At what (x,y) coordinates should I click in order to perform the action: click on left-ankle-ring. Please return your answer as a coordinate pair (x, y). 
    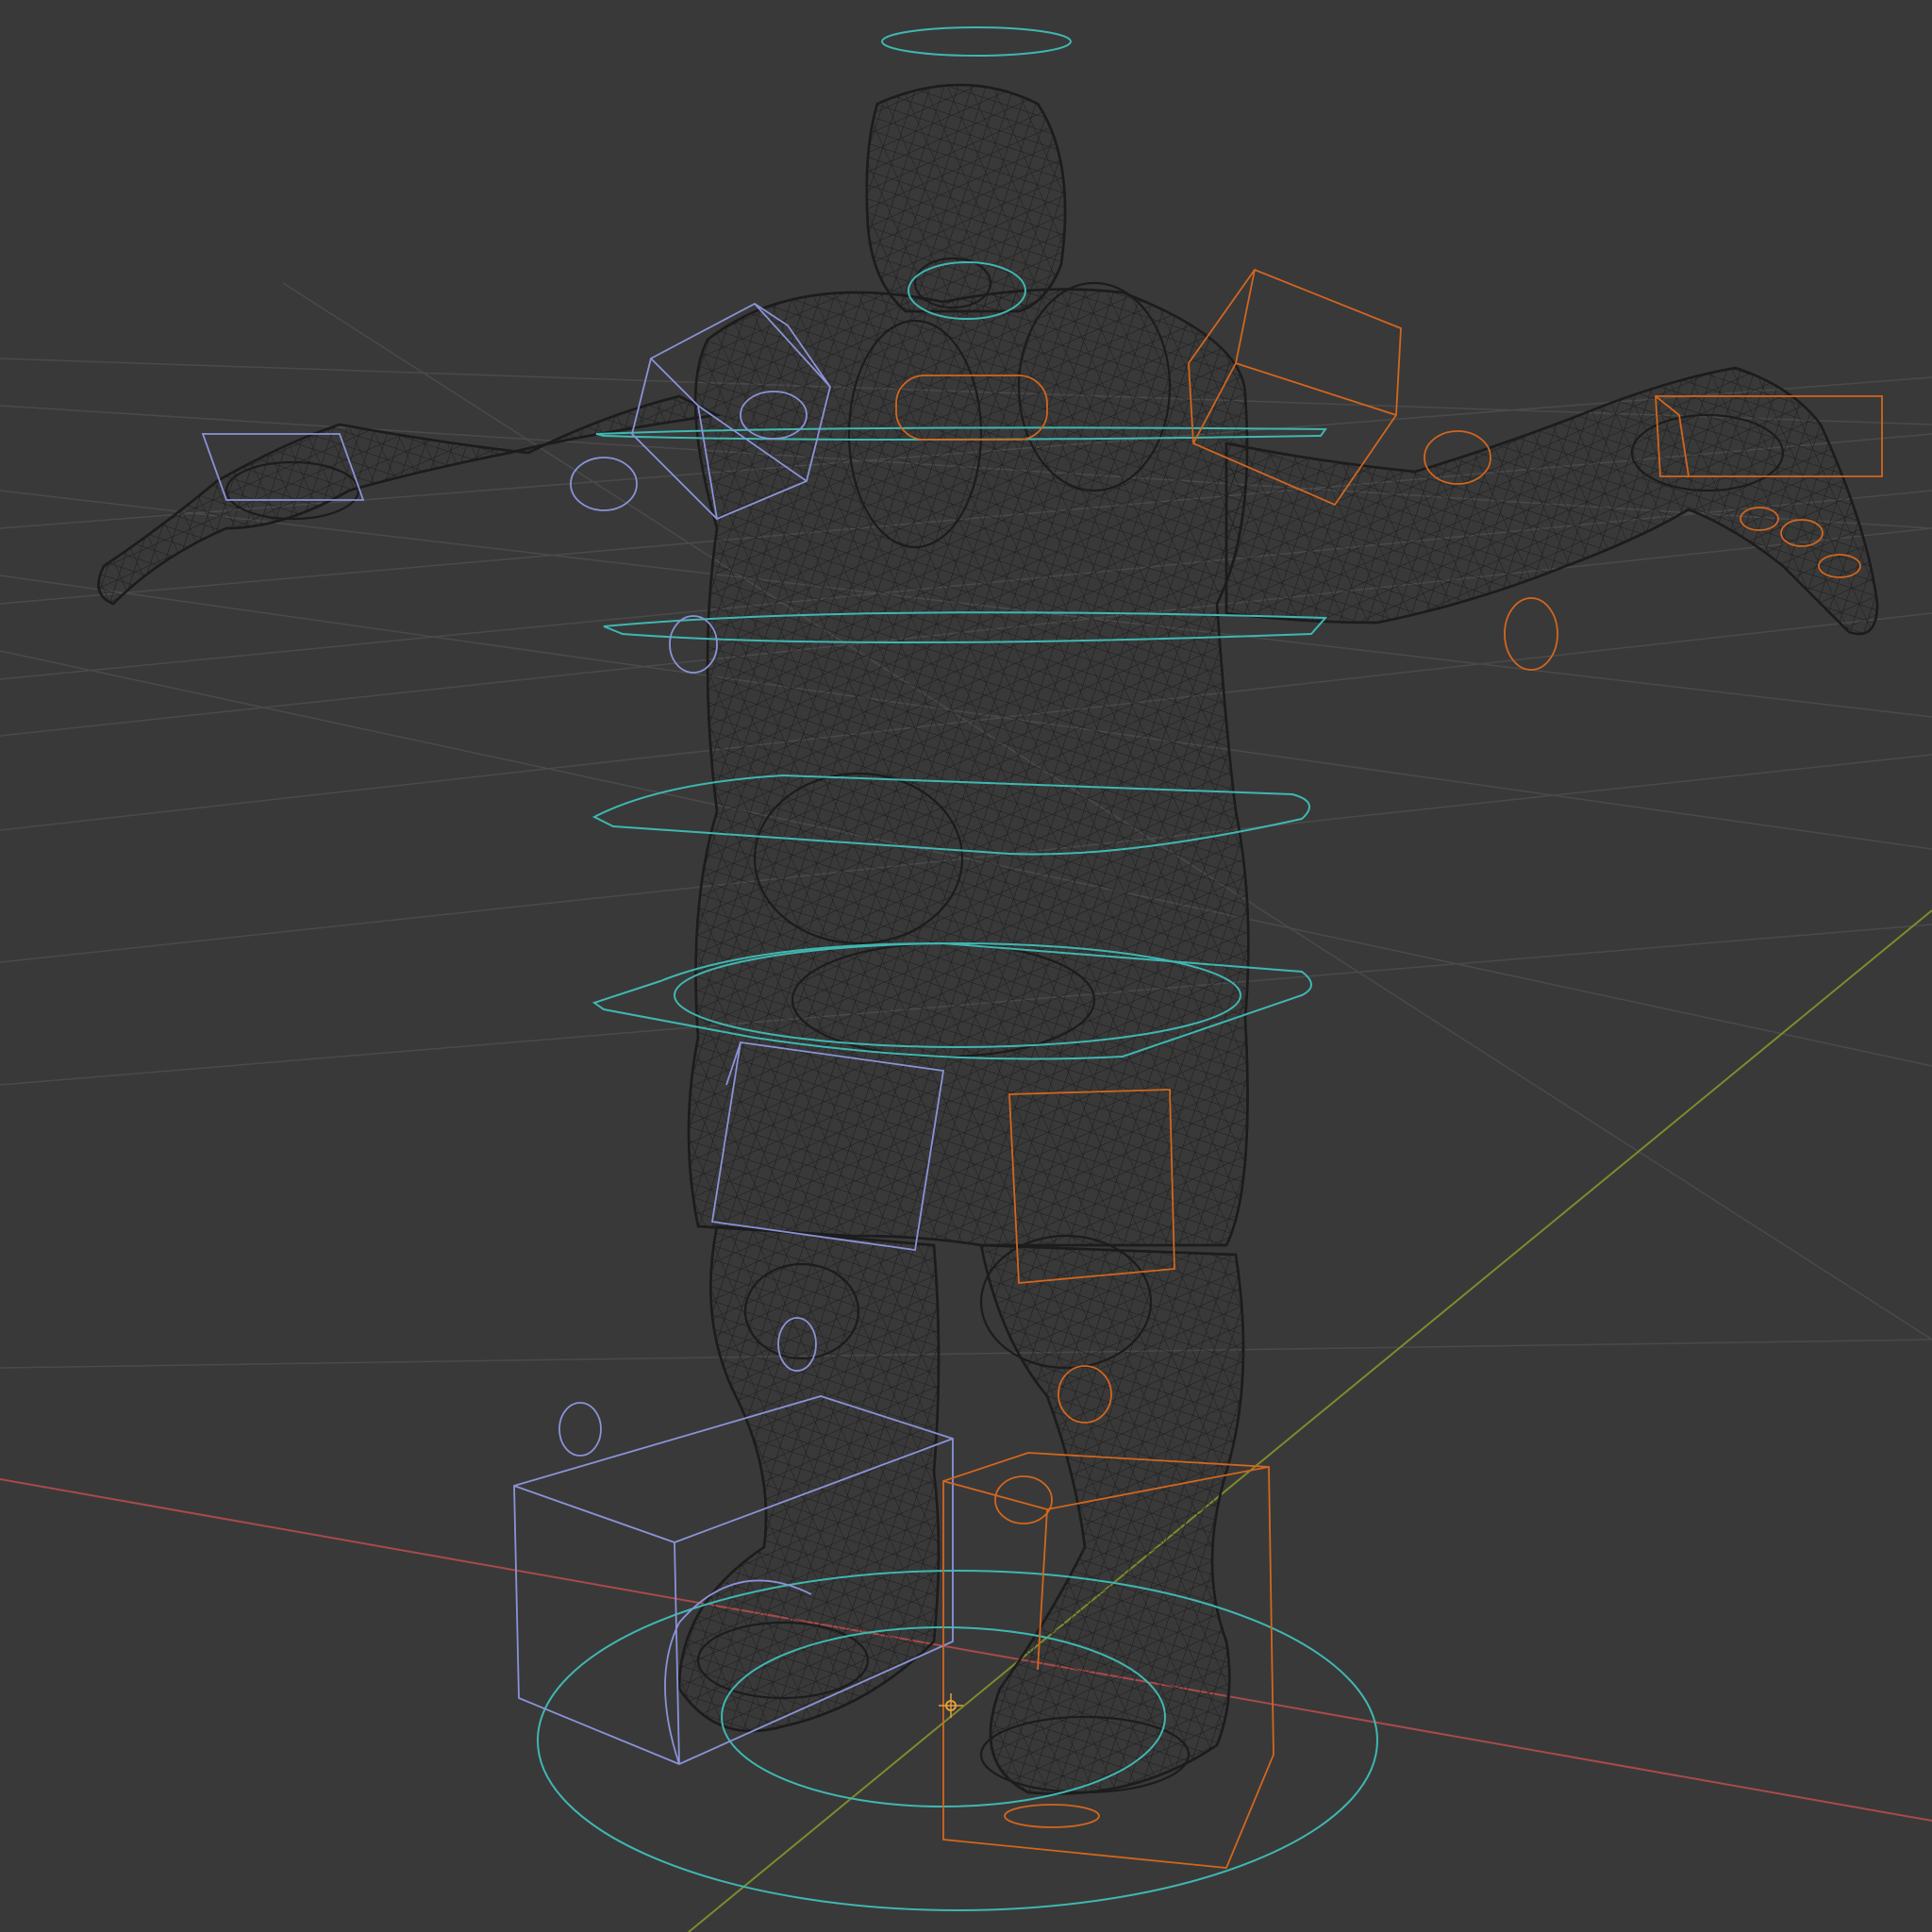
    Looking at the image, I should click on (580, 1429).